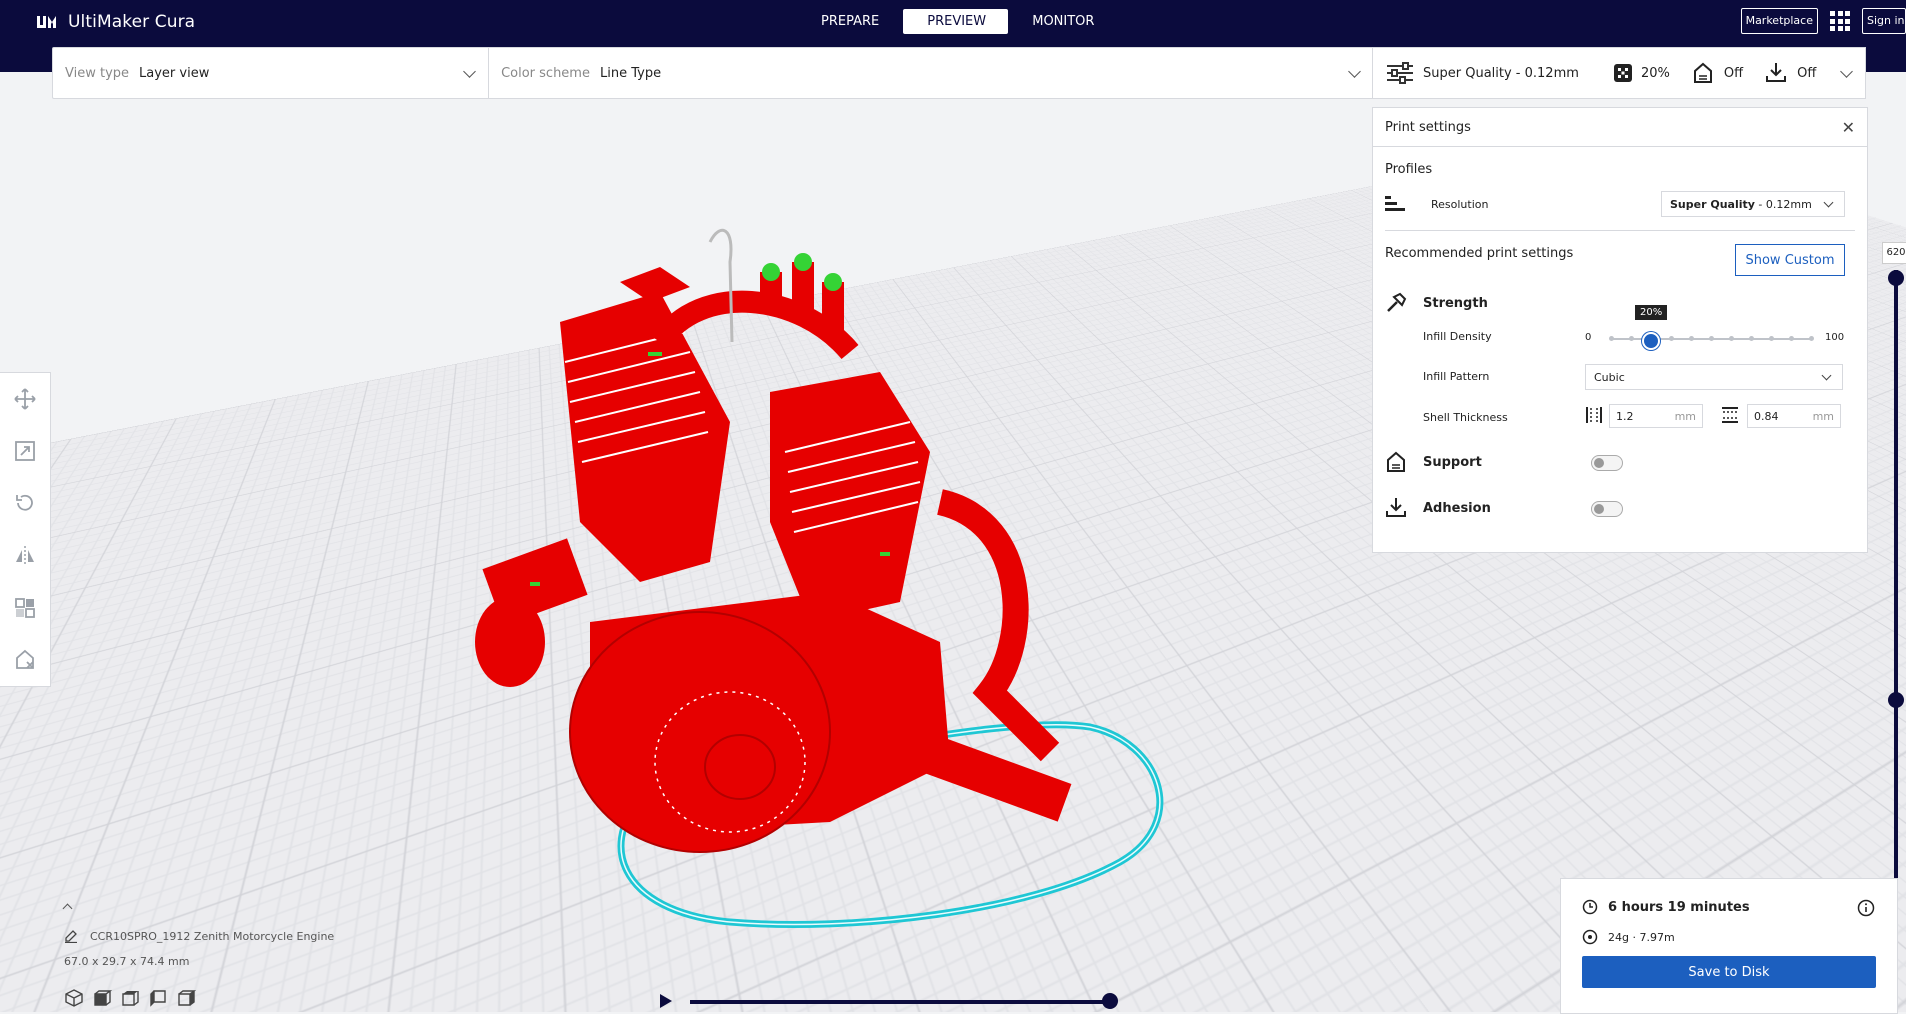  Describe the element at coordinates (111, 906) in the screenshot. I see `object-list-title: Object list` at that location.